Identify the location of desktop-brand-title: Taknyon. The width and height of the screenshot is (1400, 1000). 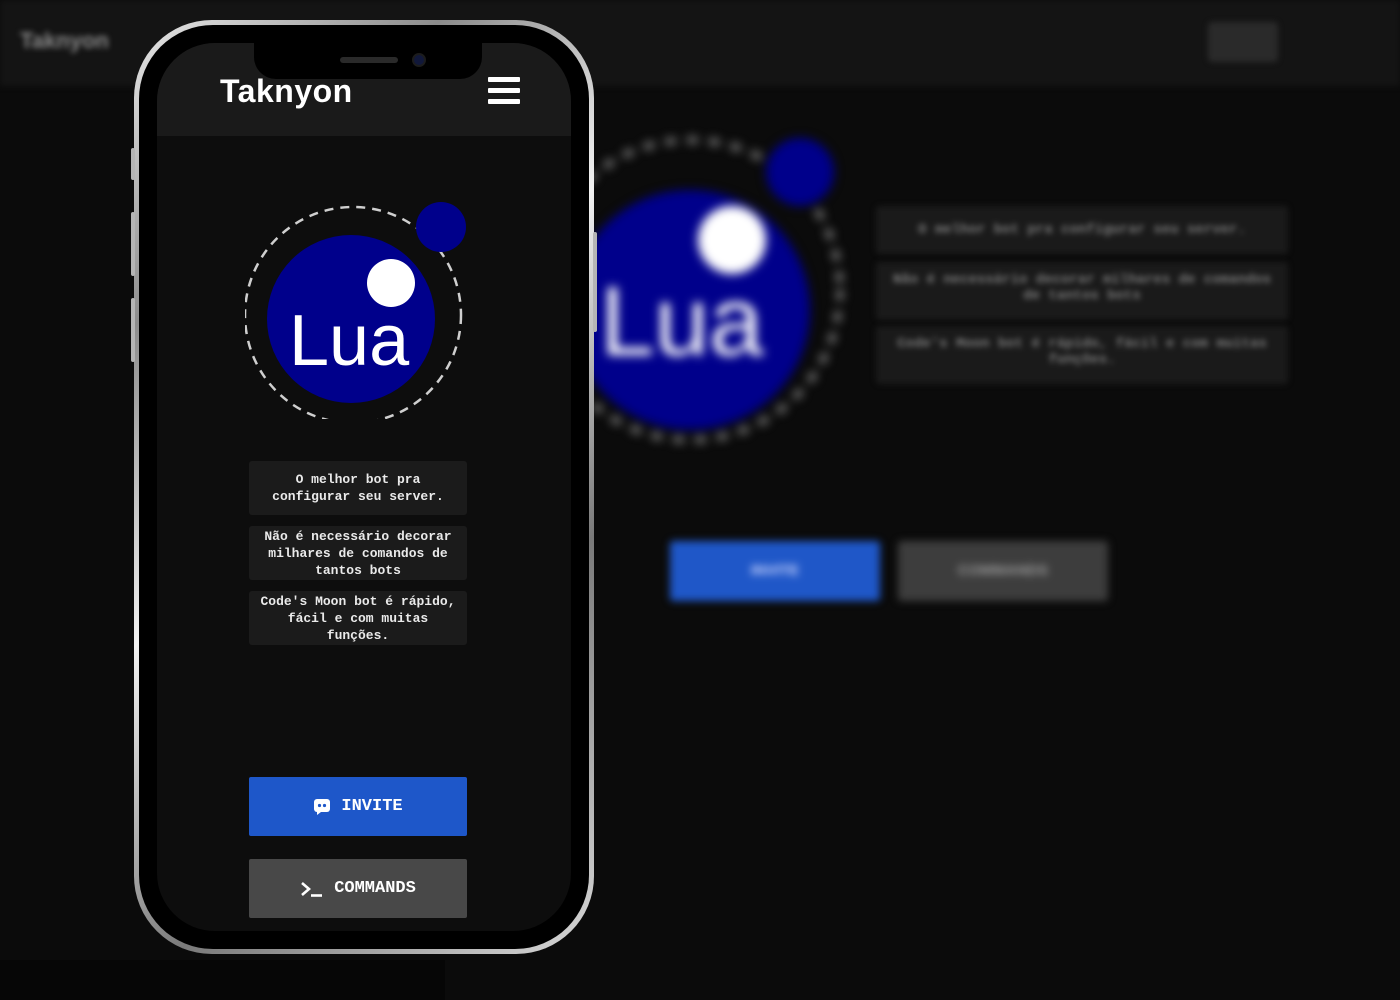
(64, 40).